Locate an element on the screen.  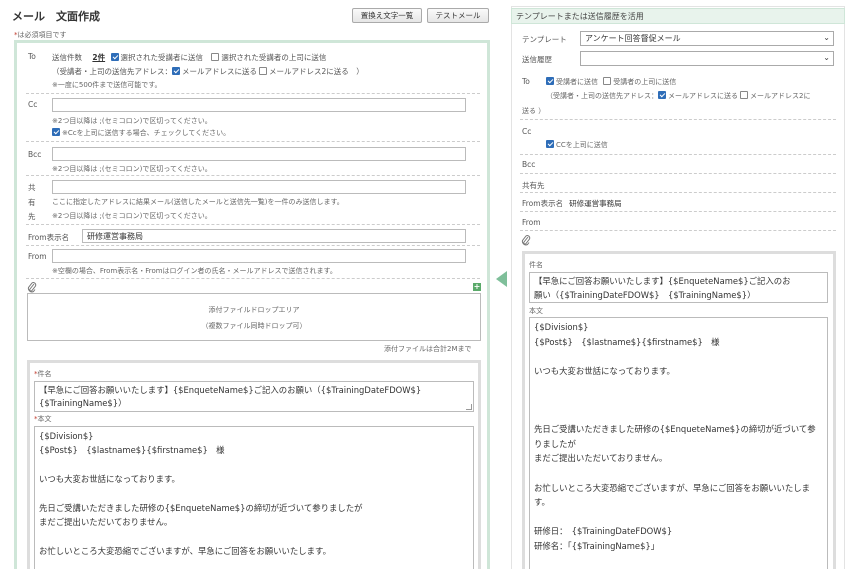
addr2-label: メールアドレス2に送る ） is located at coordinates (316, 71).